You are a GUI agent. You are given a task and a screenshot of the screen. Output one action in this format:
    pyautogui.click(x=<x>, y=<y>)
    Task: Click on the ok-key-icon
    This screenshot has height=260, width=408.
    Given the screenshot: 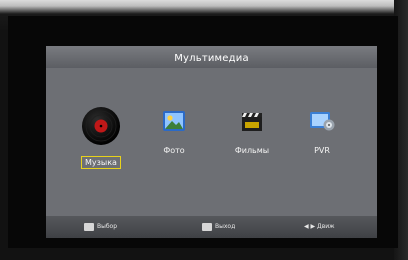 What is the action you would take?
    pyautogui.click(x=89, y=226)
    